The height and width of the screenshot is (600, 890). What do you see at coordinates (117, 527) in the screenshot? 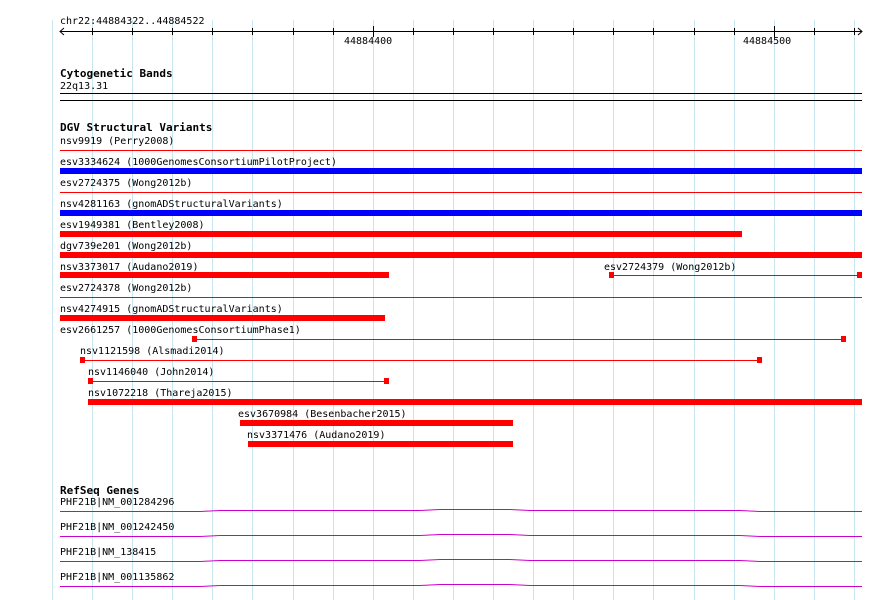
I see `gene-label: PHF21B|NM_001242450` at bounding box center [117, 527].